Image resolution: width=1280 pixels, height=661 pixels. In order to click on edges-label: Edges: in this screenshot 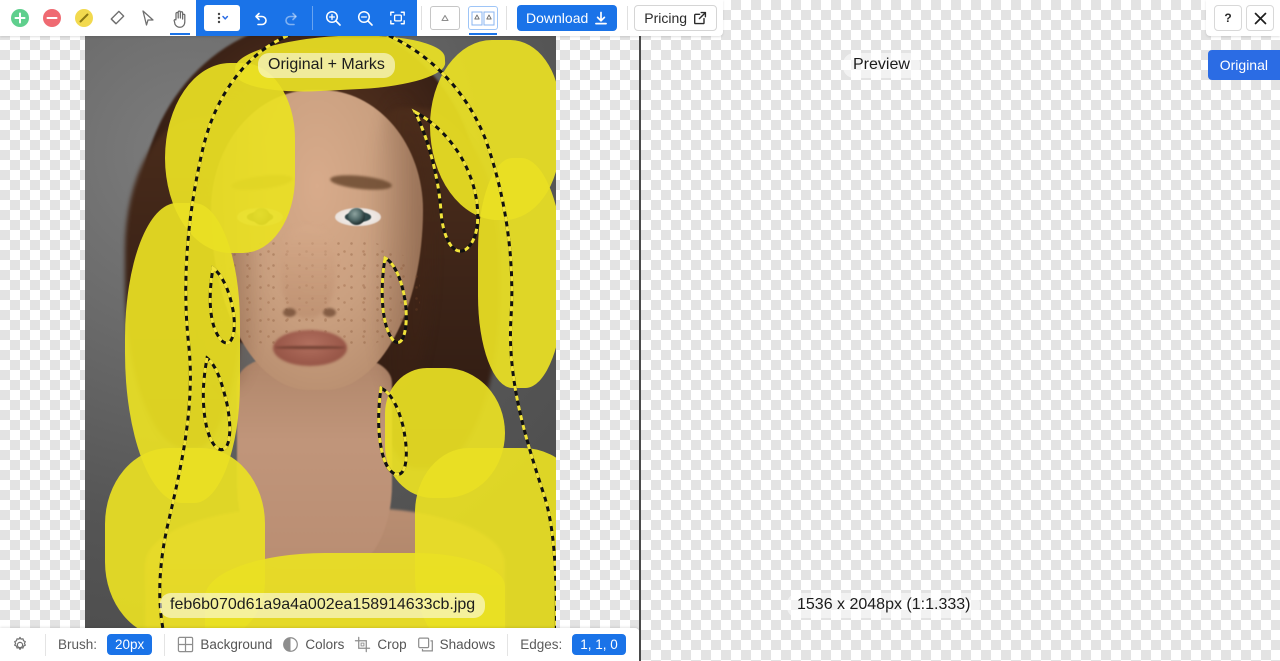, I will do `click(541, 644)`.